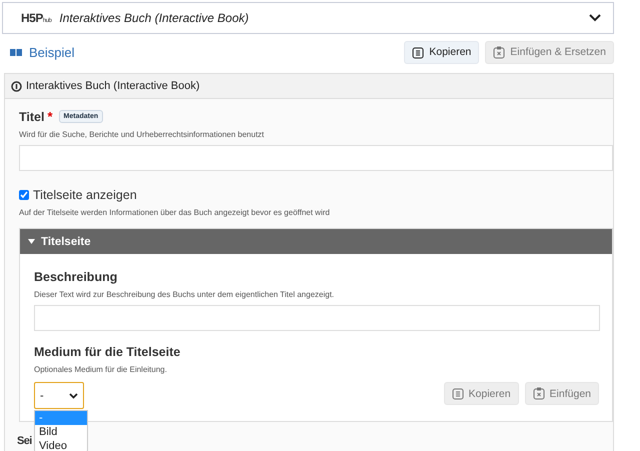 The width and height of the screenshot is (640, 451). Describe the element at coordinates (316, 241) in the screenshot. I see `group-header: Titelseite` at that location.